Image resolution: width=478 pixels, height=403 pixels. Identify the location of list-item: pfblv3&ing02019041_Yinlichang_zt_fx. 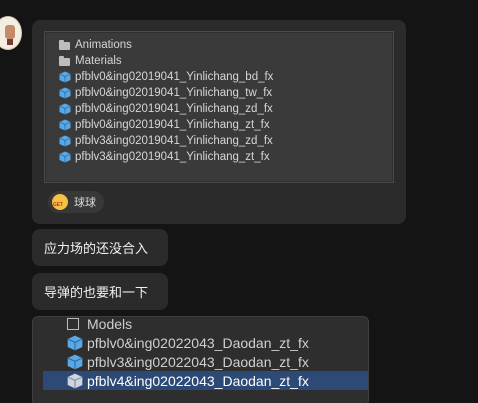
(166, 157).